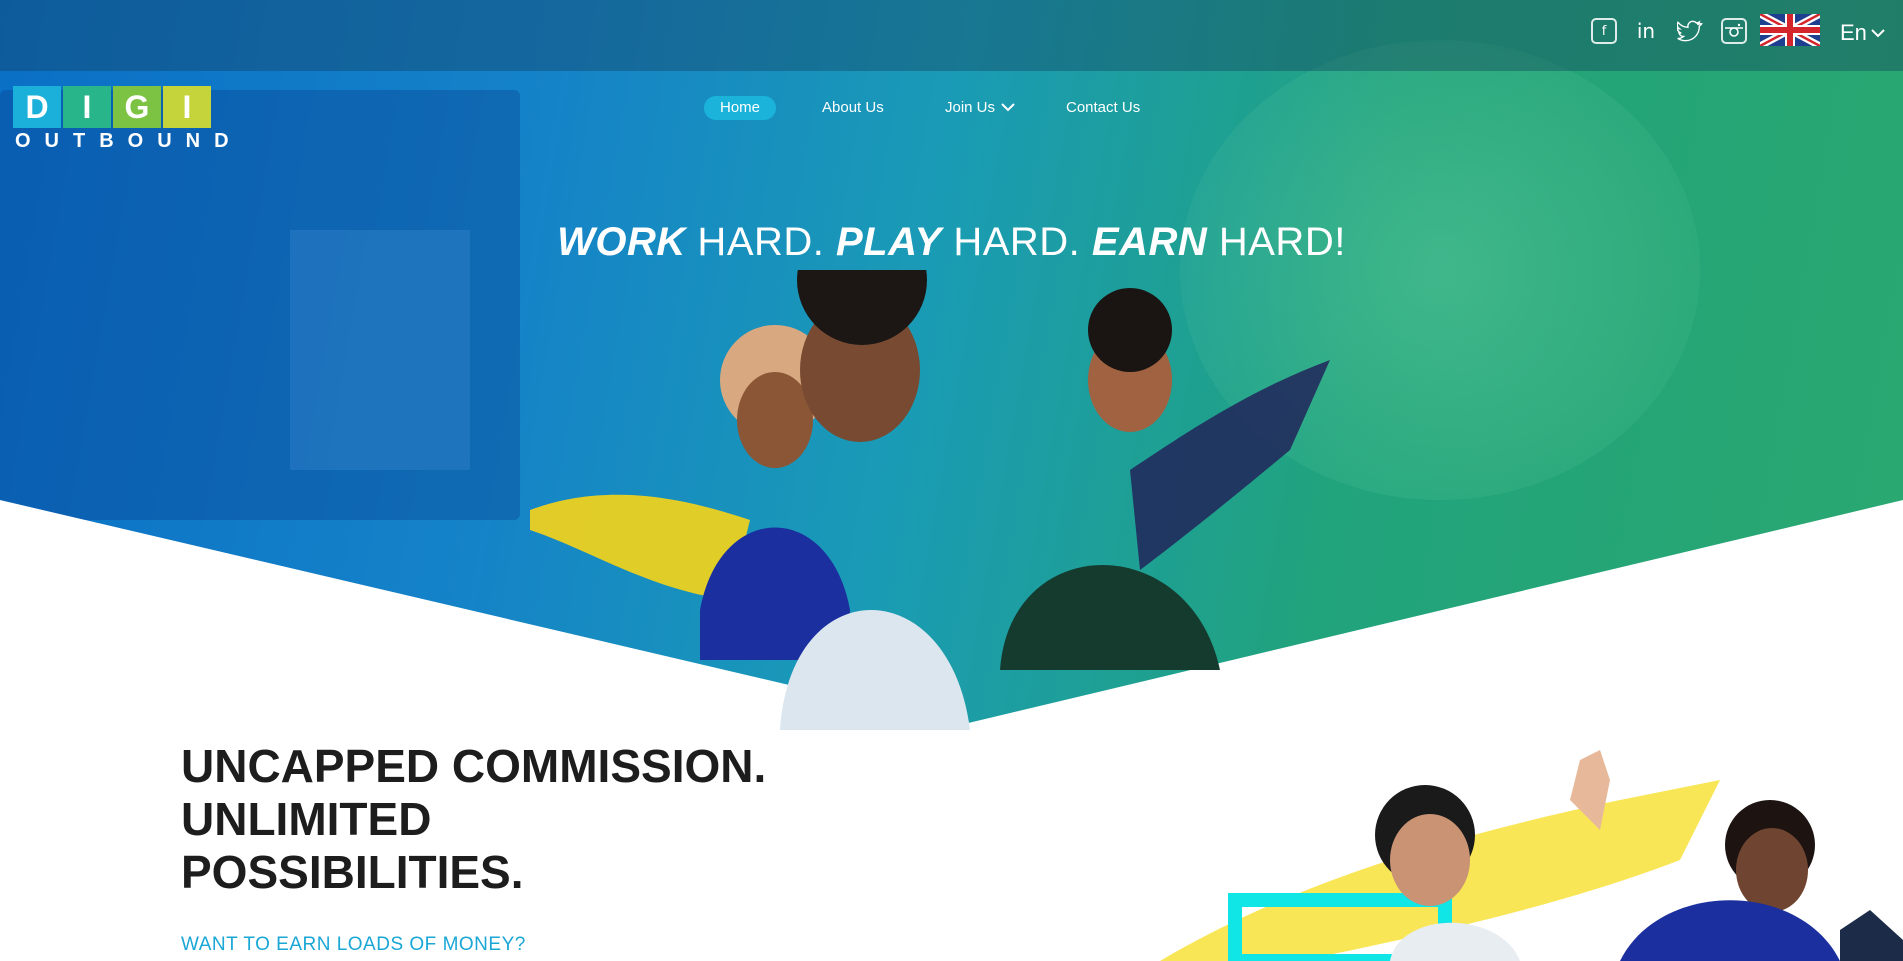  What do you see at coordinates (1531, 855) in the screenshot?
I see `high-five-image` at bounding box center [1531, 855].